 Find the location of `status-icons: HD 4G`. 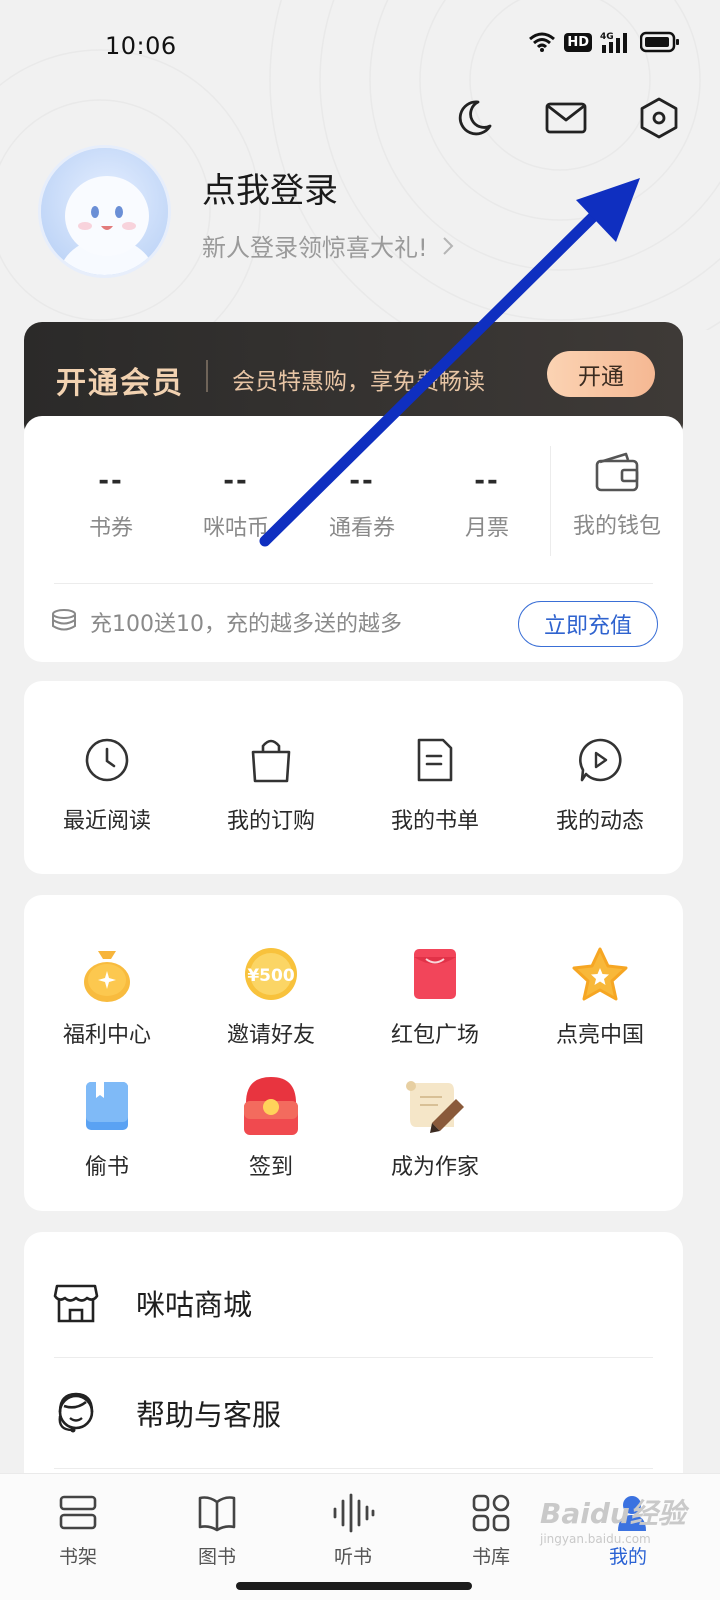

status-icons: HD 4G is located at coordinates (604, 42).